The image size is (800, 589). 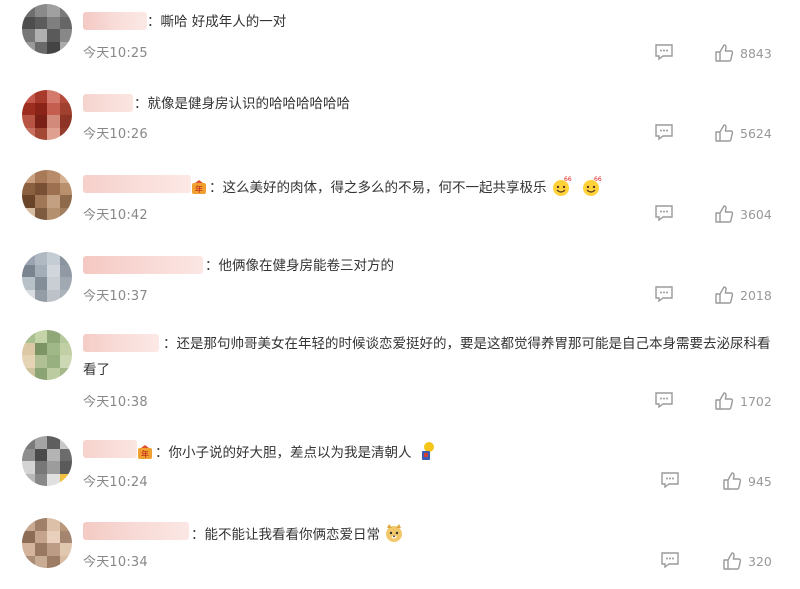 I want to click on comment-time: 今天10:42, so click(x=115, y=215).